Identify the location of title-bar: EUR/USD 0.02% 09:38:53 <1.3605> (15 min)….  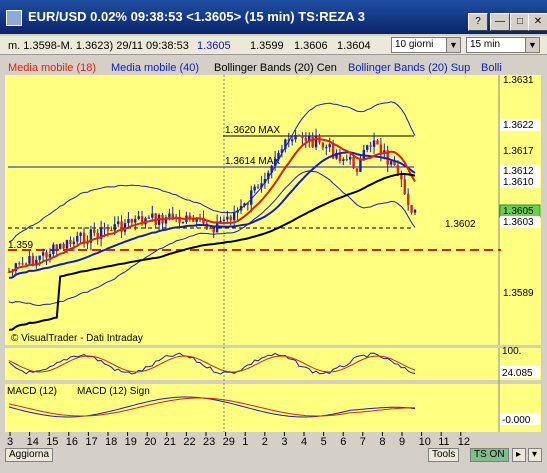
(273, 17).